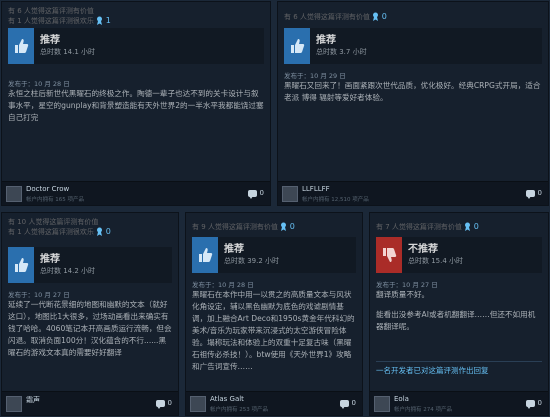 The width and height of the screenshot is (550, 417). What do you see at coordinates (239, 410) in the screenshot?
I see `products-owned: 帐户内拥有 253 项产品` at bounding box center [239, 410].